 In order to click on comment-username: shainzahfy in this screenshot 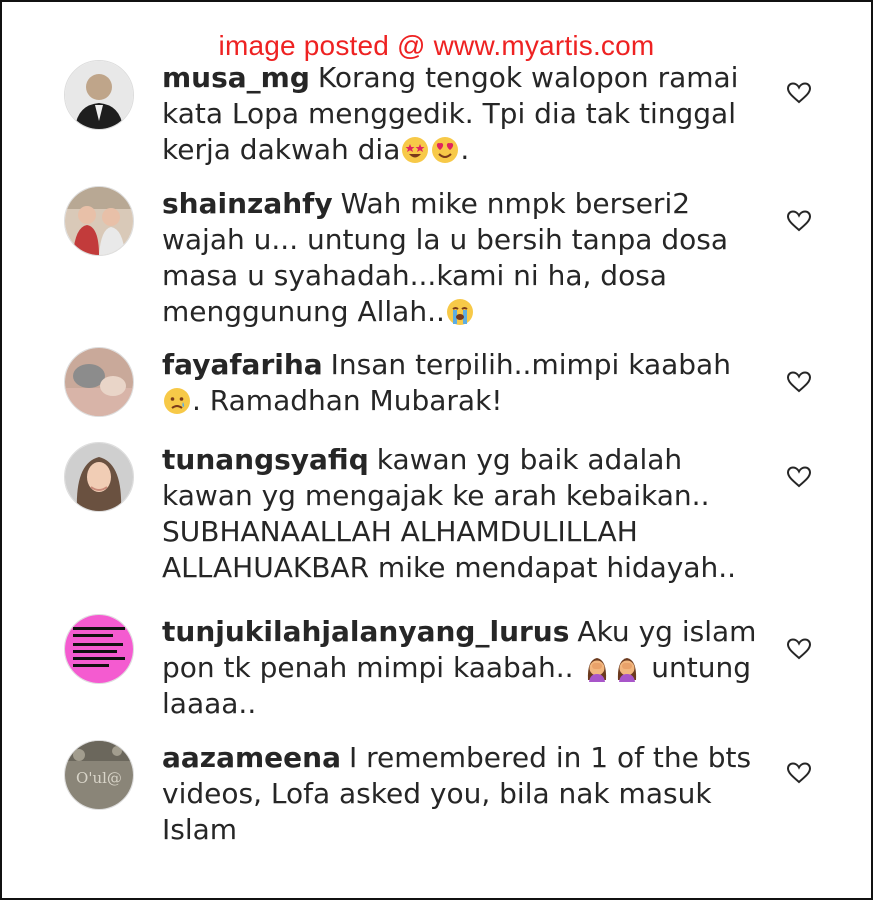, I will do `click(247, 203)`.